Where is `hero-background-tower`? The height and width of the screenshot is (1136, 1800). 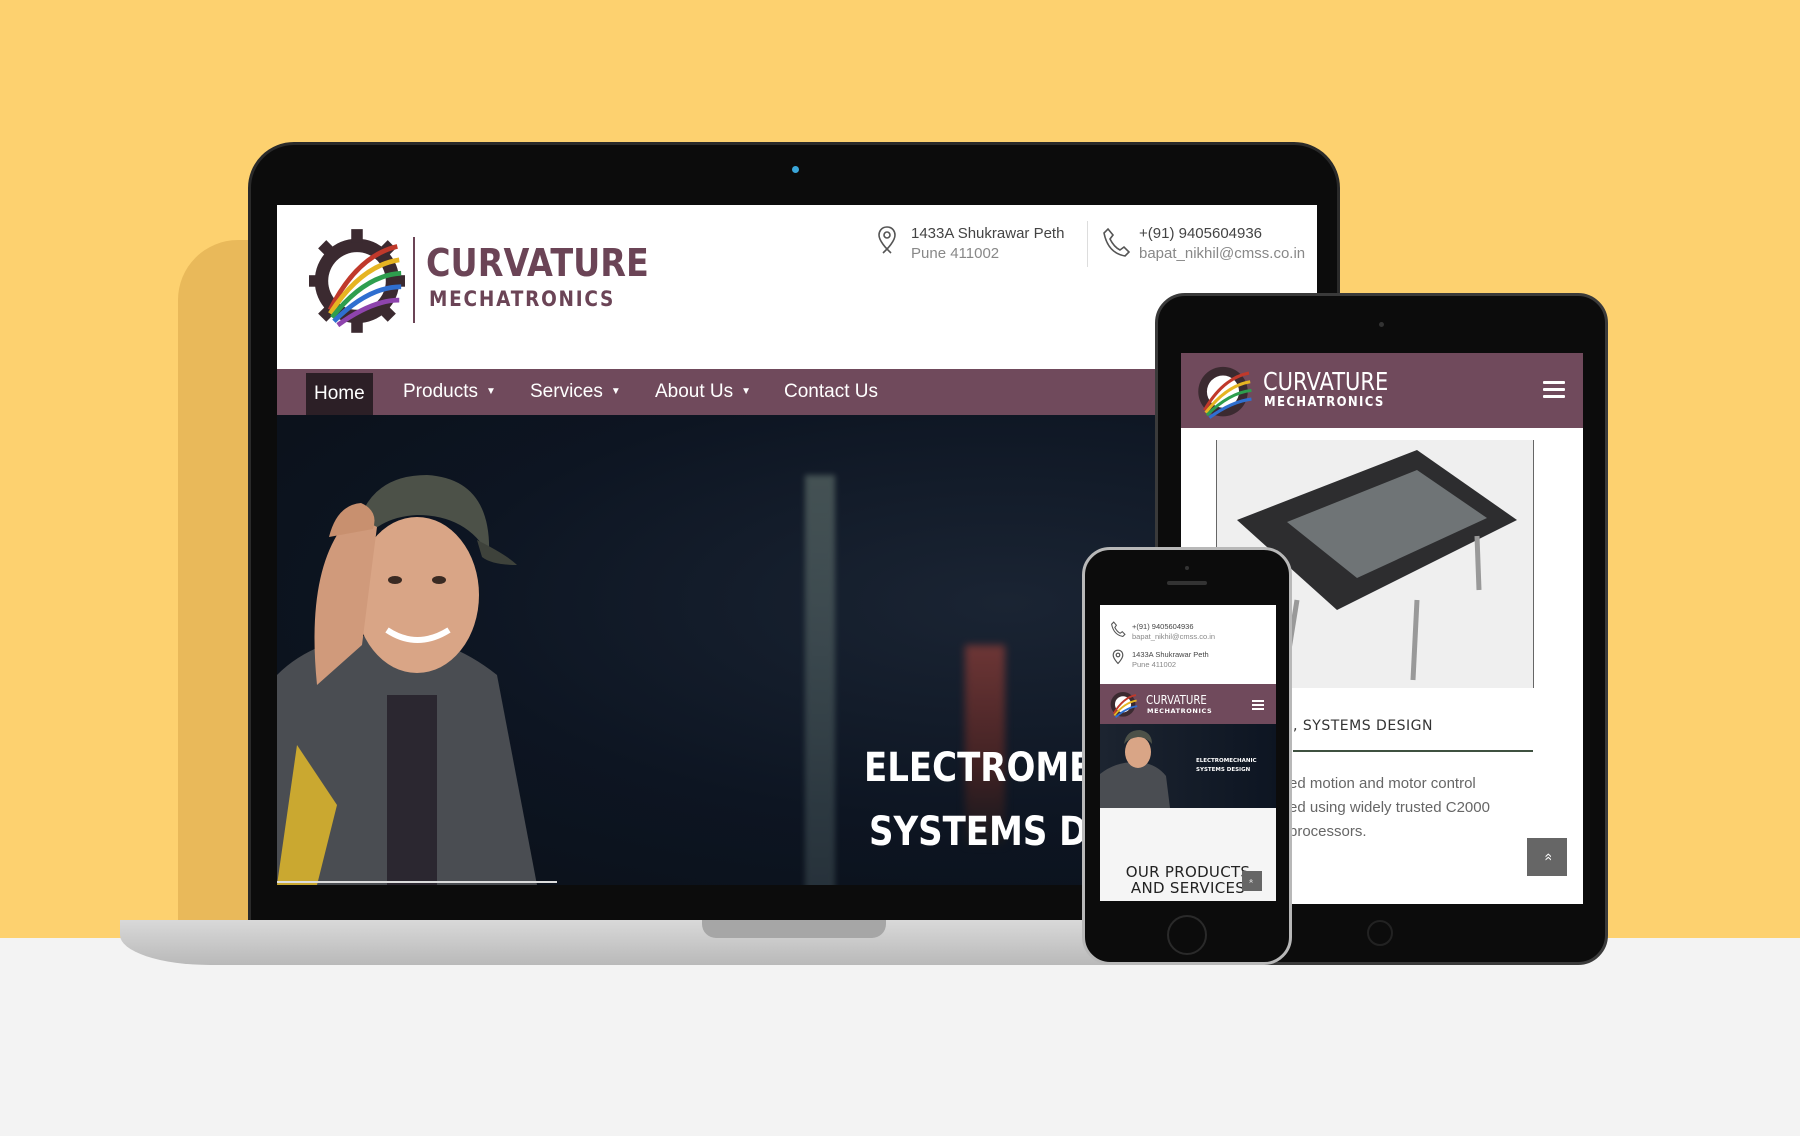 hero-background-tower is located at coordinates (820, 680).